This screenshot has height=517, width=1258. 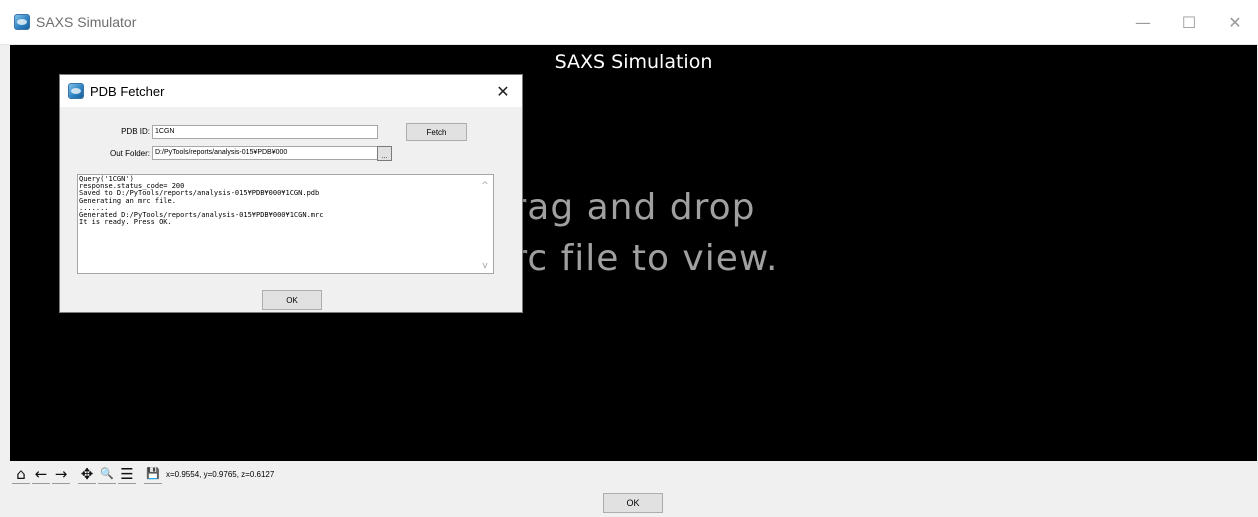 What do you see at coordinates (41, 474) in the screenshot?
I see `back-icon: ←` at bounding box center [41, 474].